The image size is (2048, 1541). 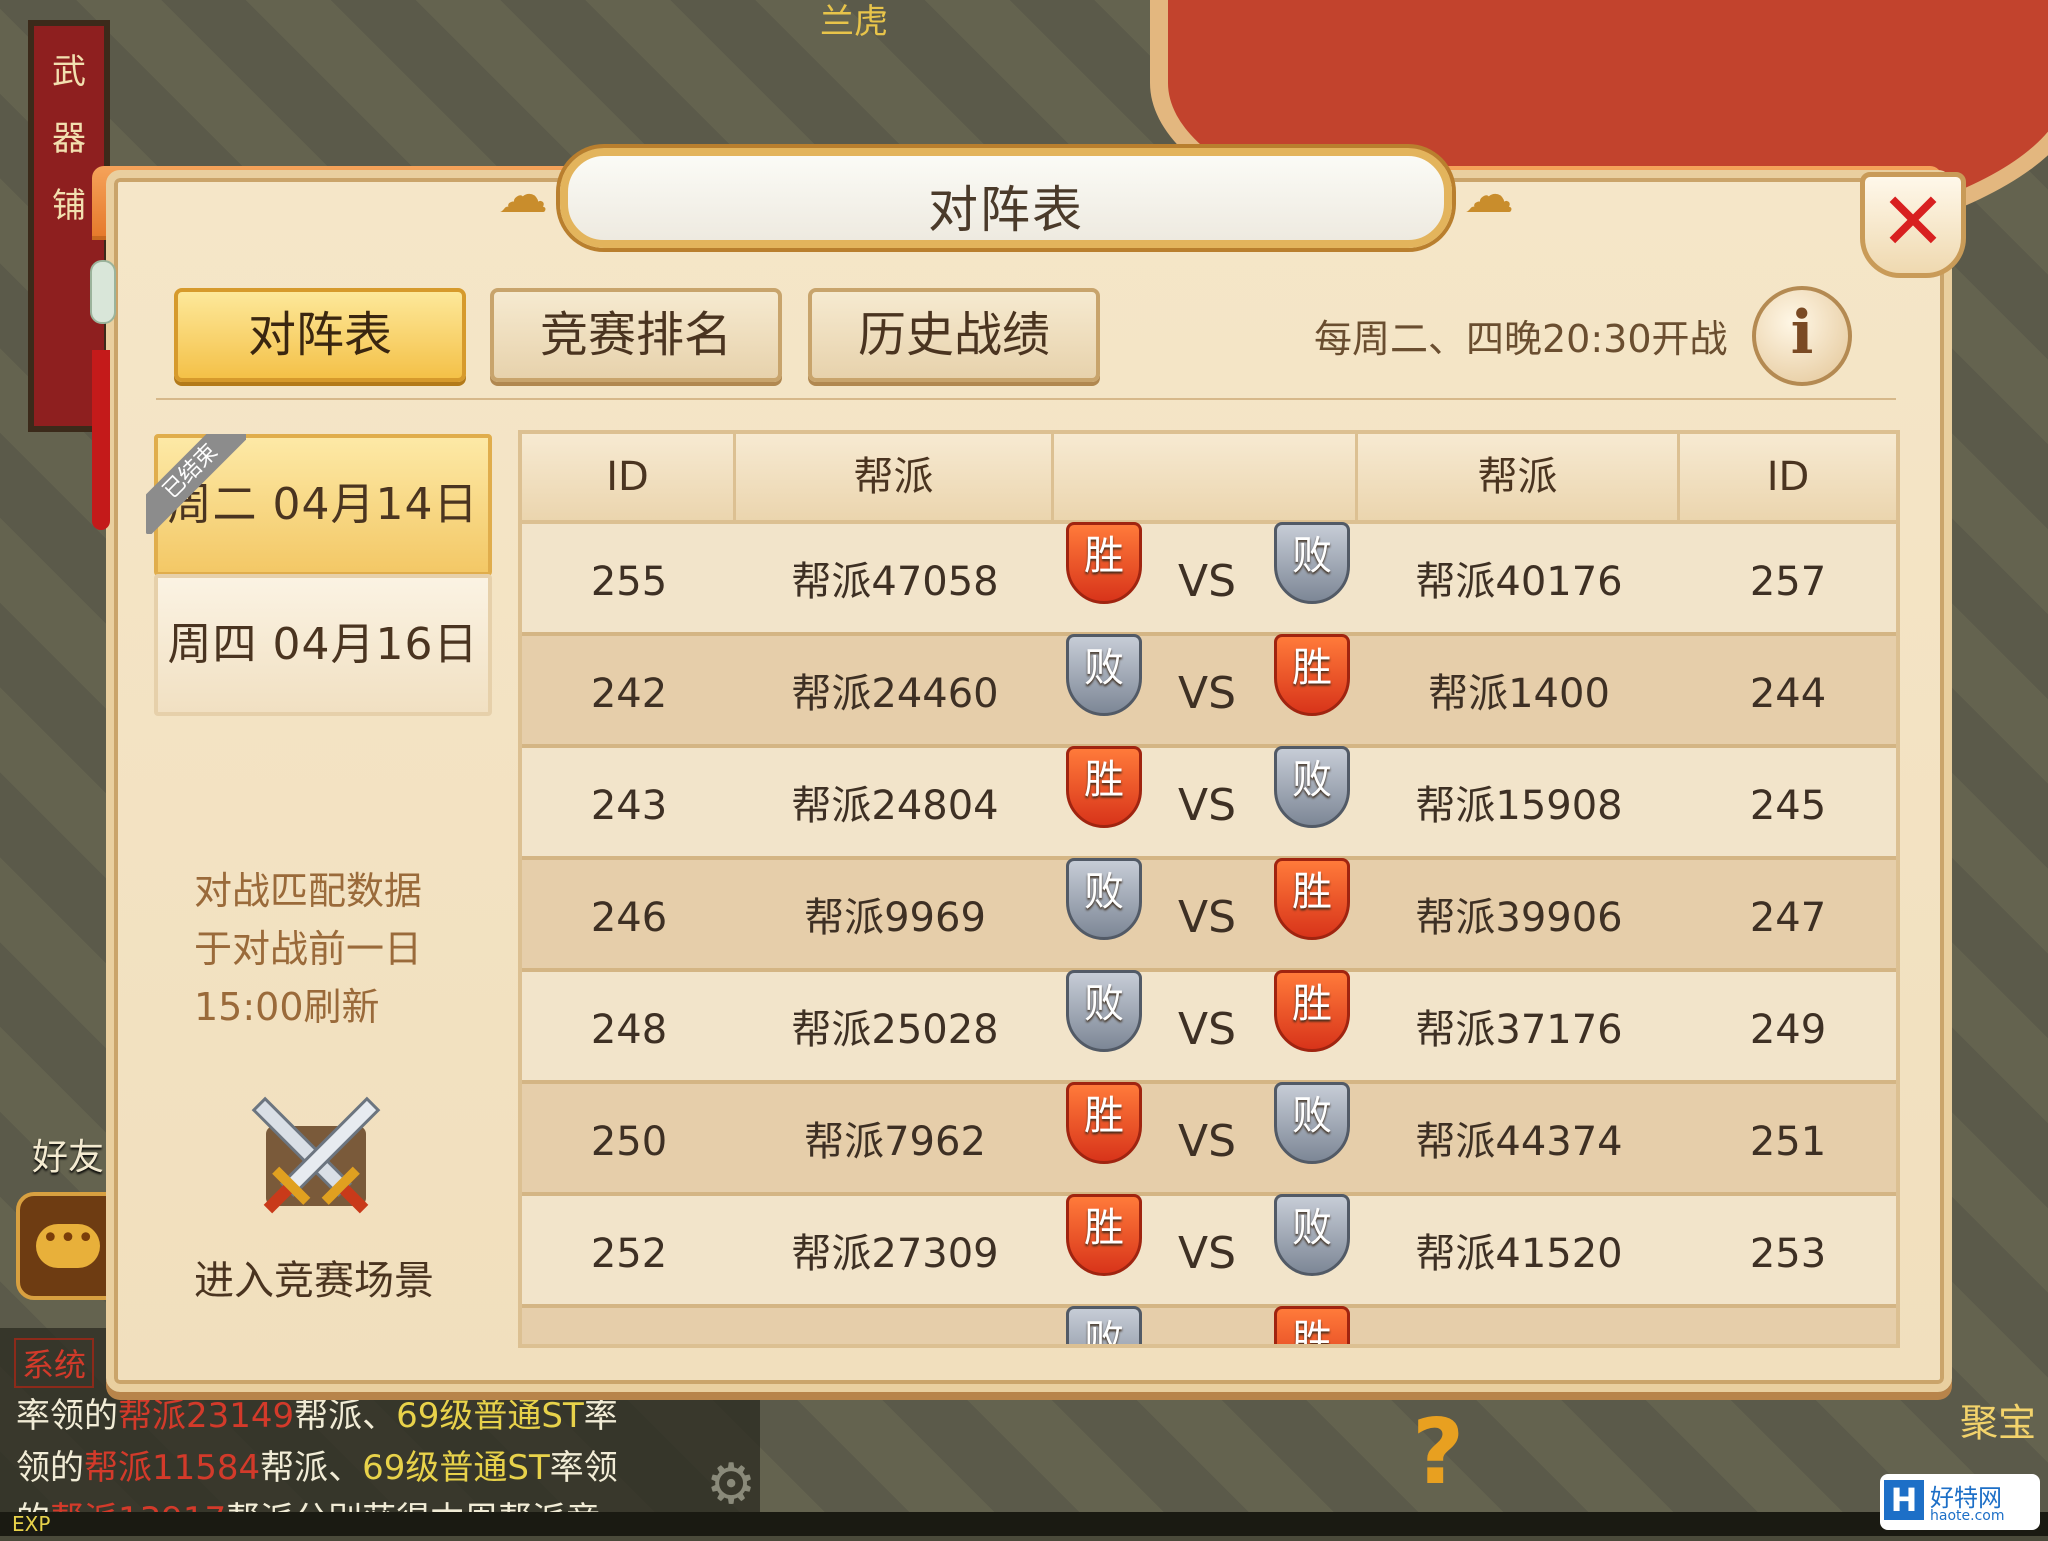 I want to click on left-id-cell: 246, so click(x=629, y=918).